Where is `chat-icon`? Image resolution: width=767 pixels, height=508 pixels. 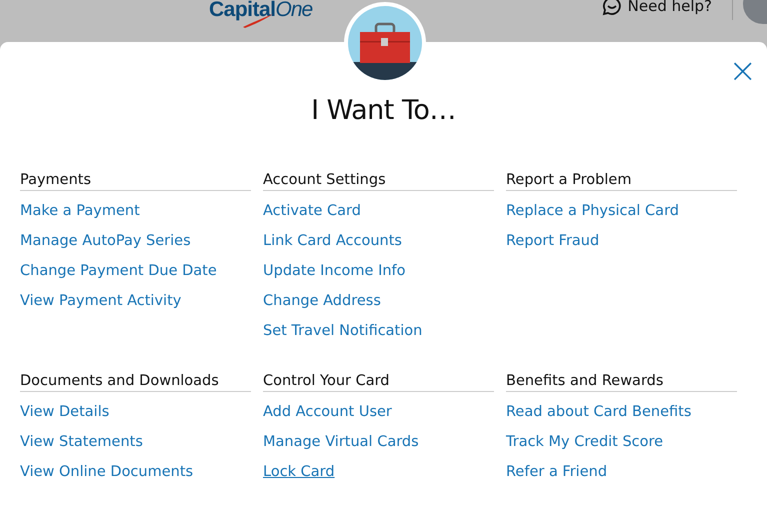
chat-icon is located at coordinates (612, 8).